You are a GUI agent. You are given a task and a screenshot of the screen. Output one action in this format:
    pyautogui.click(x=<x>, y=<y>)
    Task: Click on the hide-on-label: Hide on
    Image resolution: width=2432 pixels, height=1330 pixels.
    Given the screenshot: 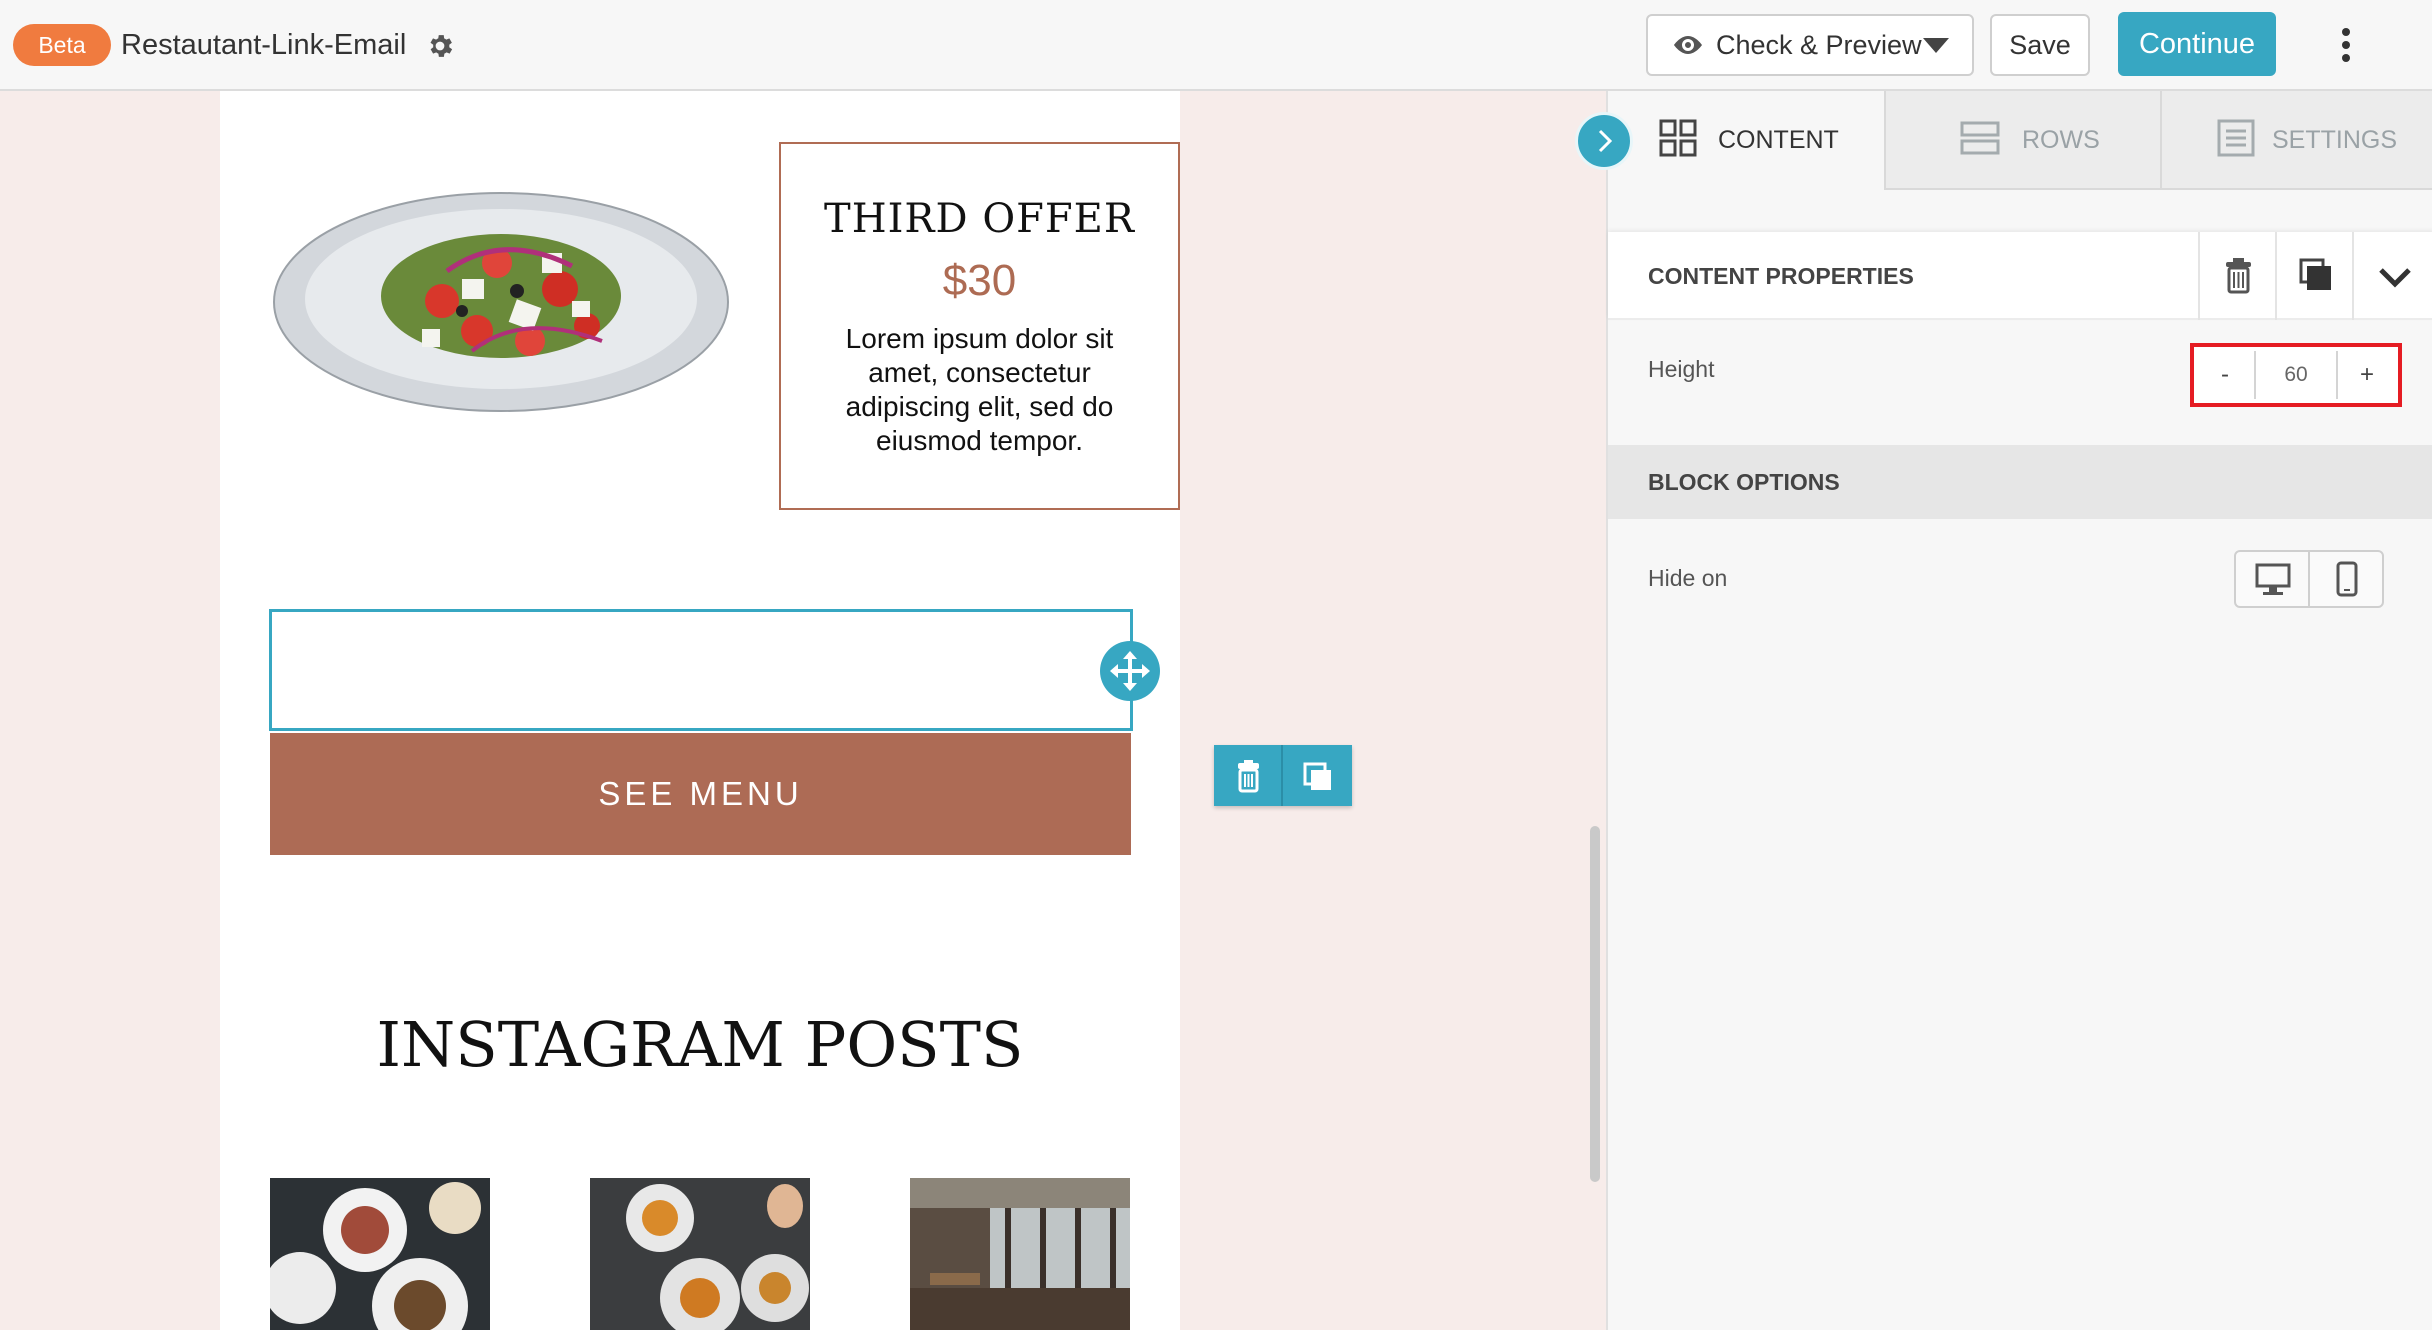 What is the action you would take?
    pyautogui.click(x=1688, y=578)
    